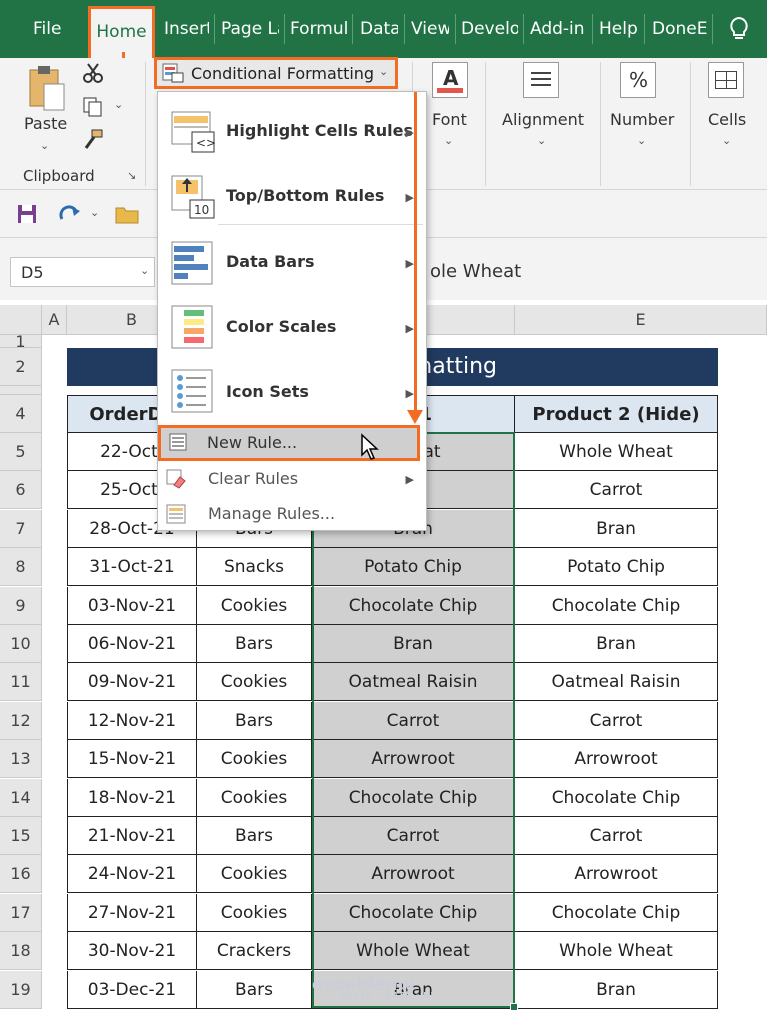  Describe the element at coordinates (48, 29) in the screenshot. I see `tab-file: File` at that location.